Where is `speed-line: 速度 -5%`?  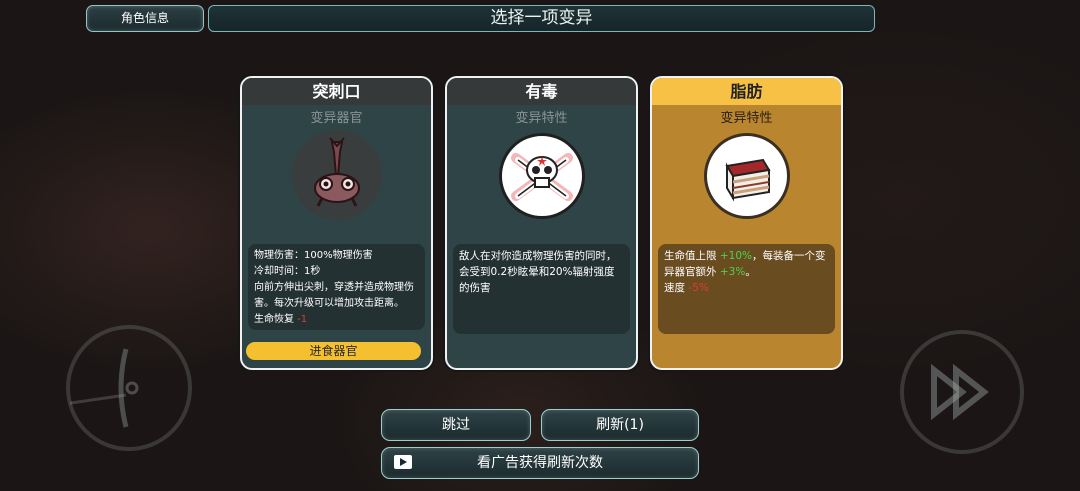
speed-line: 速度 -5% is located at coordinates (746, 288).